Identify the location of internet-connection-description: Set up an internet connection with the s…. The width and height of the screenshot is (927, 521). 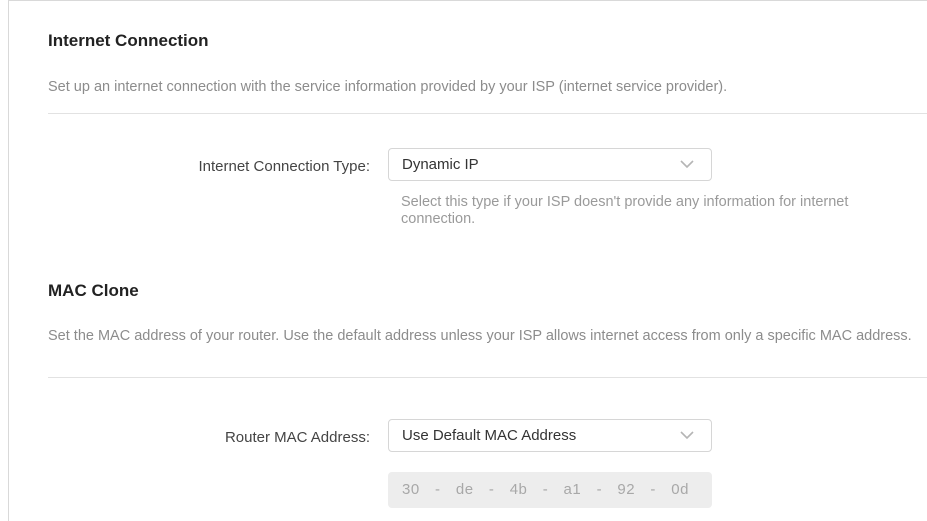
(388, 87).